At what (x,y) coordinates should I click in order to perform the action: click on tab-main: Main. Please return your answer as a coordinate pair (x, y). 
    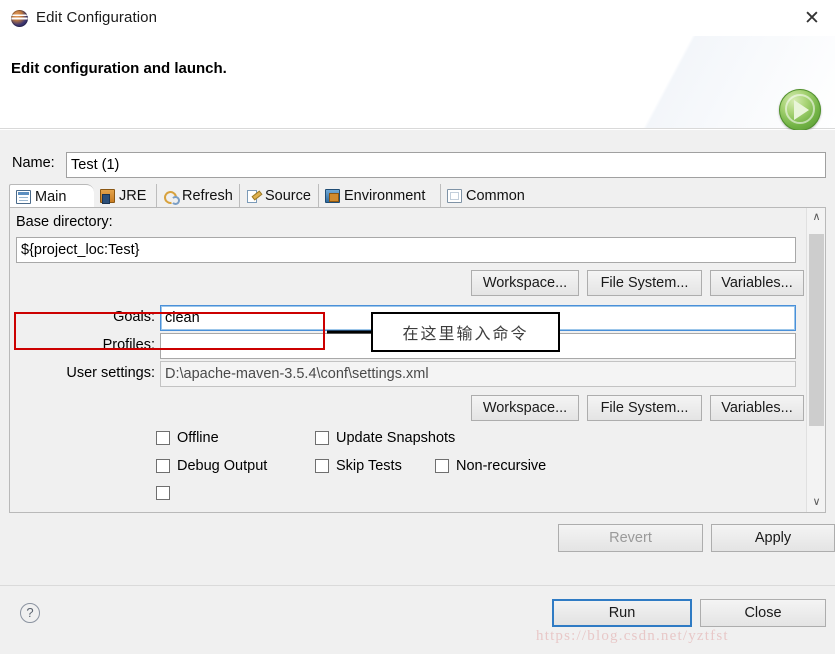
    Looking at the image, I should click on (51, 196).